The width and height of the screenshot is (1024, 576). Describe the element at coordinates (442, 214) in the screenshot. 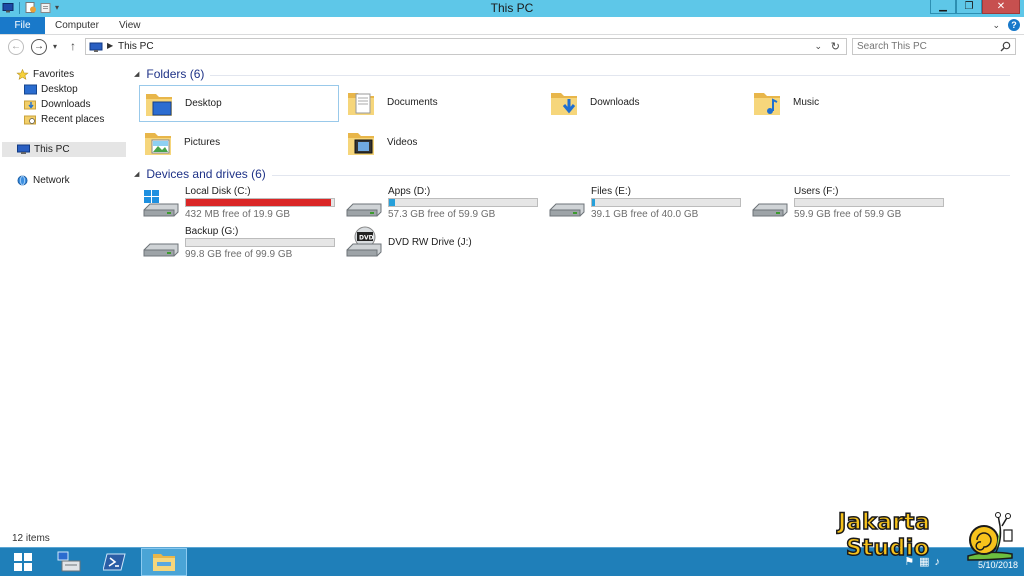

I see `drive-free-space: 57.3 GB free of 59.9 GB` at that location.